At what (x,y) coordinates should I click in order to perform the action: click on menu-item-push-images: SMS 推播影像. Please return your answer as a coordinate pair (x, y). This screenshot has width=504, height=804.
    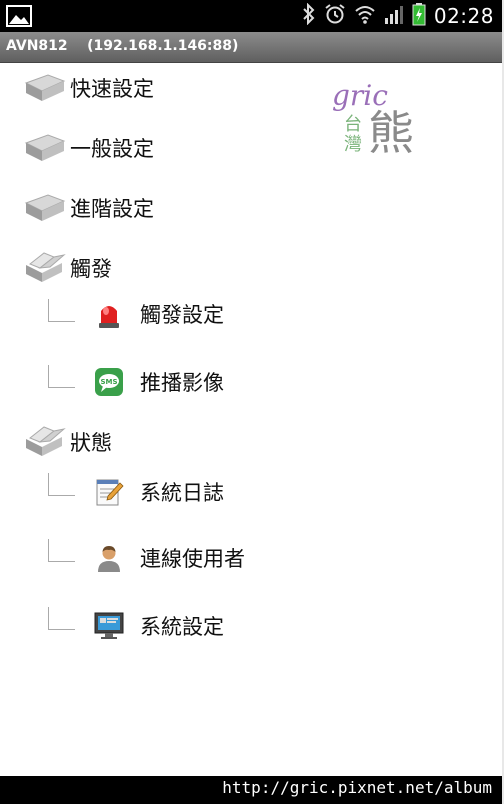
    Looking at the image, I should click on (159, 382).